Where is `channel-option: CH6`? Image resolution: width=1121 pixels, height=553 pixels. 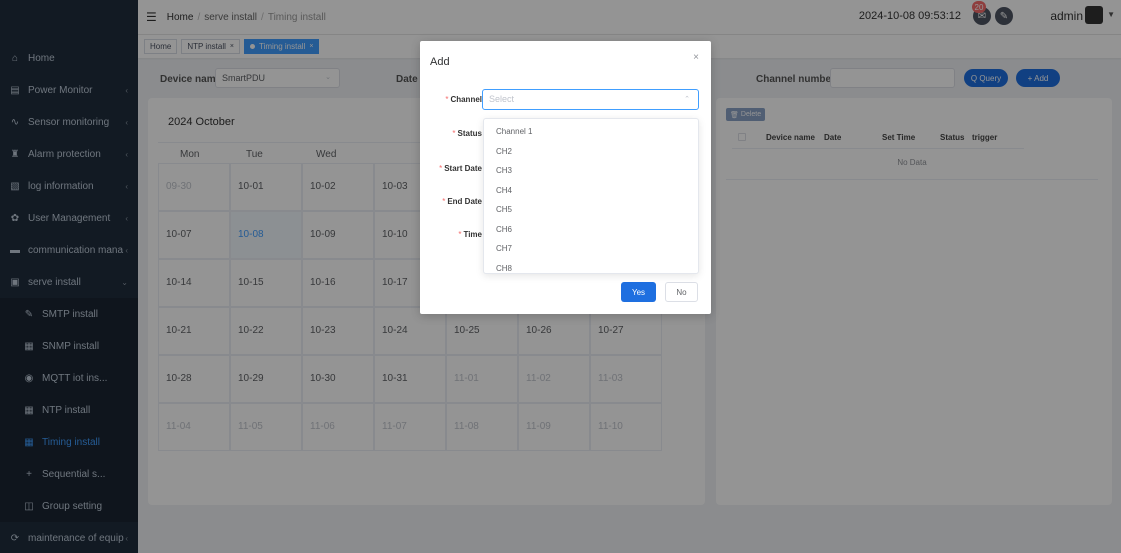 channel-option: CH6 is located at coordinates (591, 230).